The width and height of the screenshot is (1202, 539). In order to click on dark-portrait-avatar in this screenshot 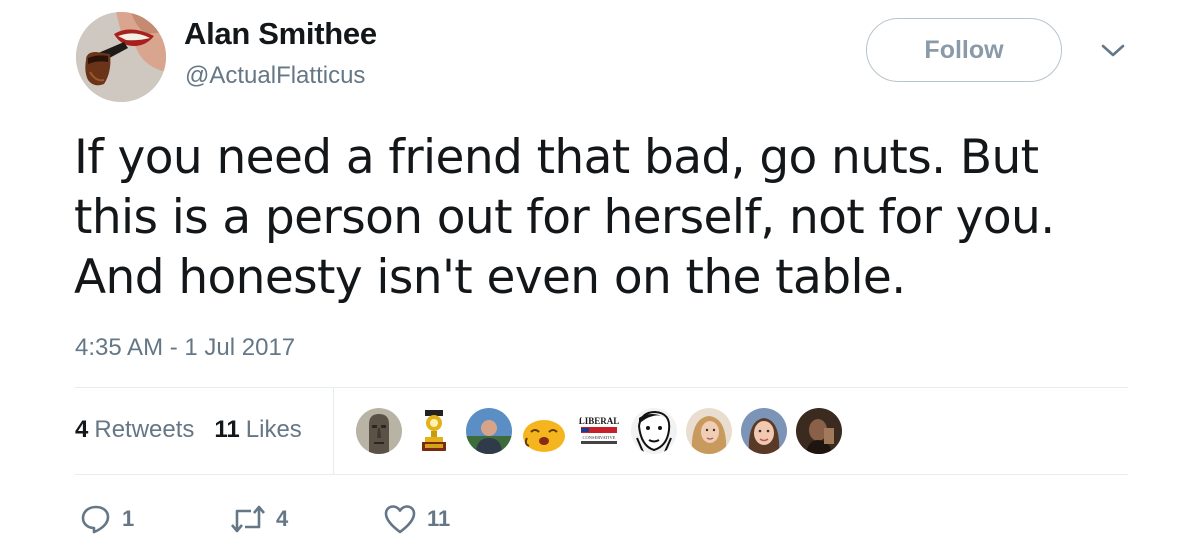, I will do `click(819, 431)`.